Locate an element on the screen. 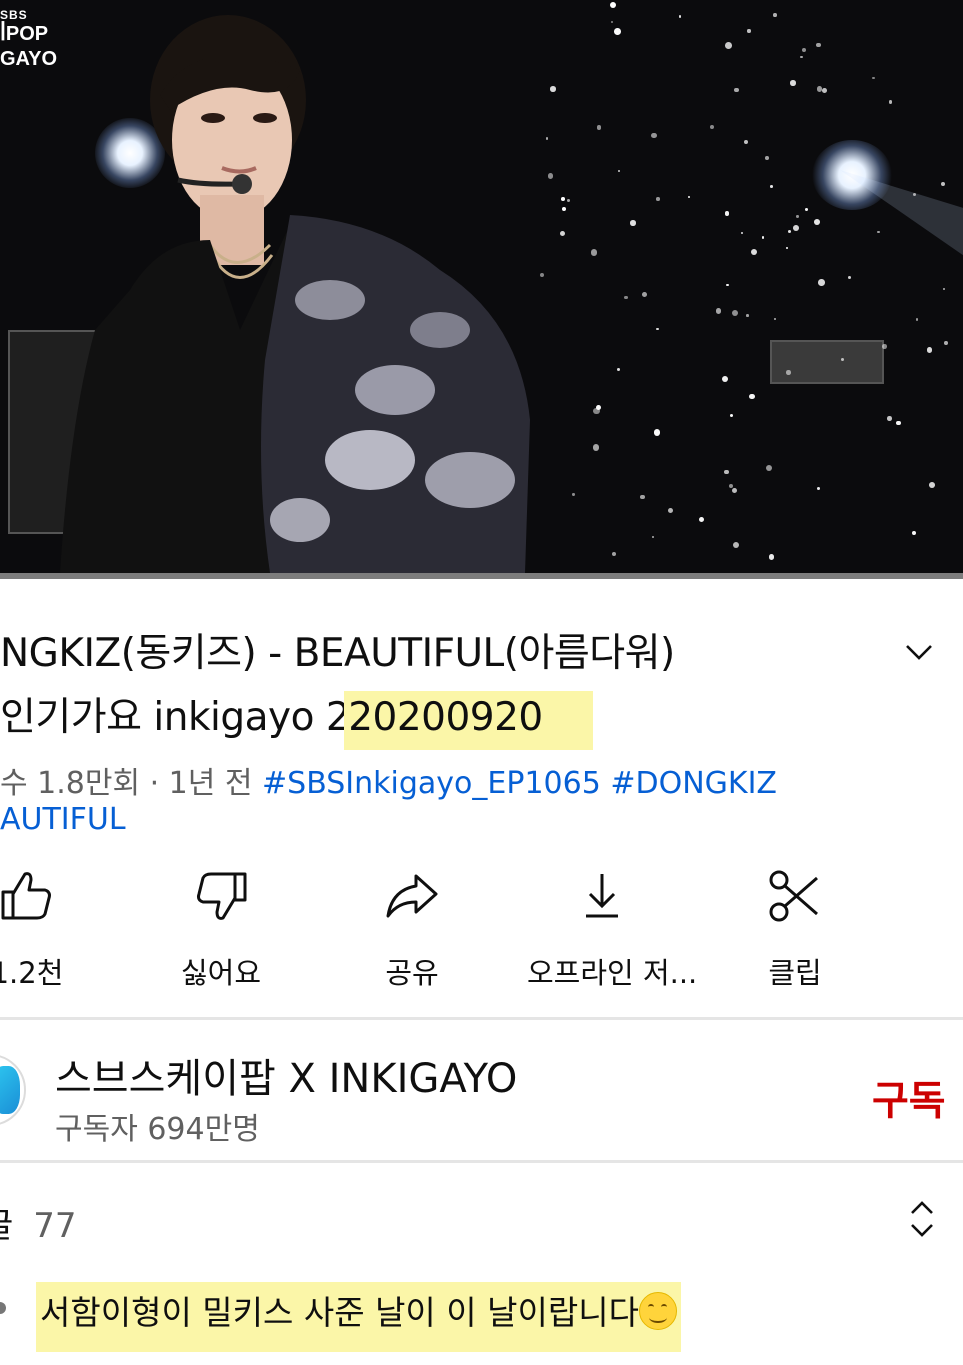  watermark-text-2: ꟾPOP is located at coordinates (24, 34).